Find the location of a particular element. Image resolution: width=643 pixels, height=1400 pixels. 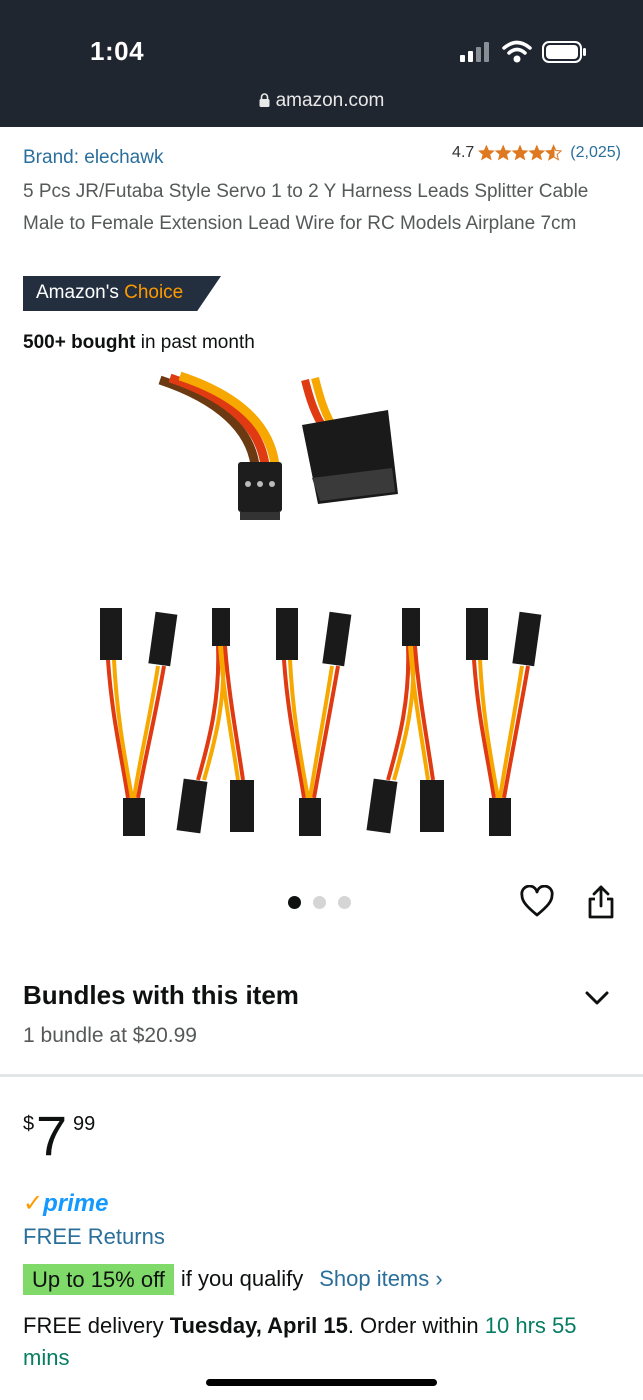

image-carousel-dots is located at coordinates (319, 902).